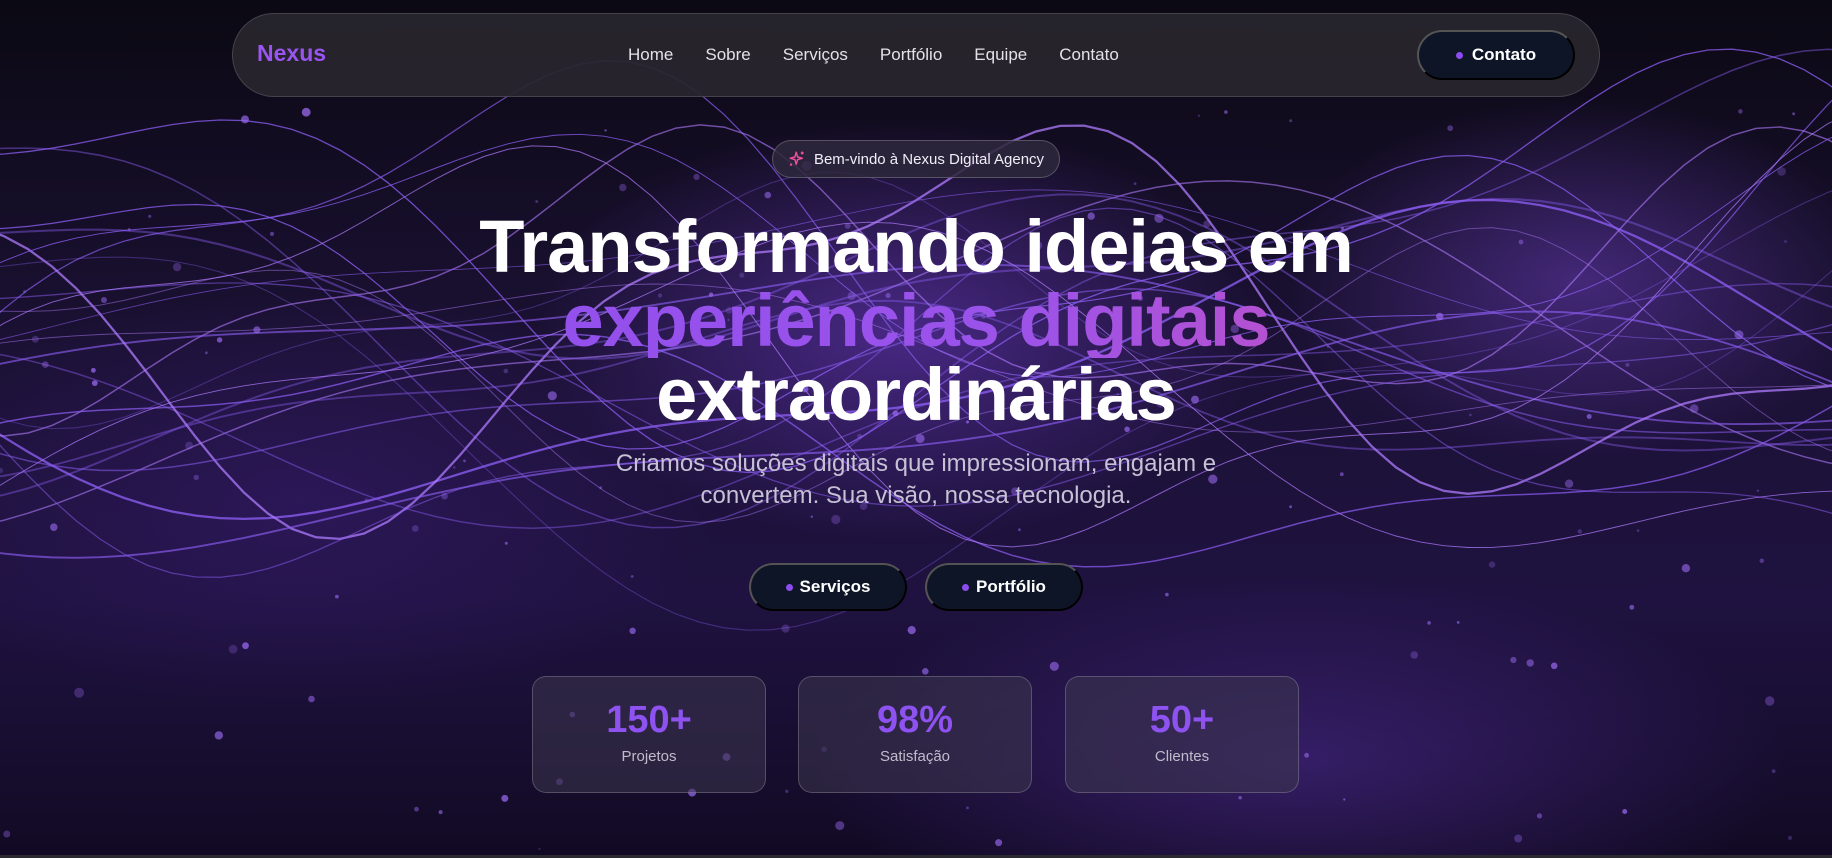  Describe the element at coordinates (1000, 55) in the screenshot. I see `nav-link-equipe: Equipe` at that location.